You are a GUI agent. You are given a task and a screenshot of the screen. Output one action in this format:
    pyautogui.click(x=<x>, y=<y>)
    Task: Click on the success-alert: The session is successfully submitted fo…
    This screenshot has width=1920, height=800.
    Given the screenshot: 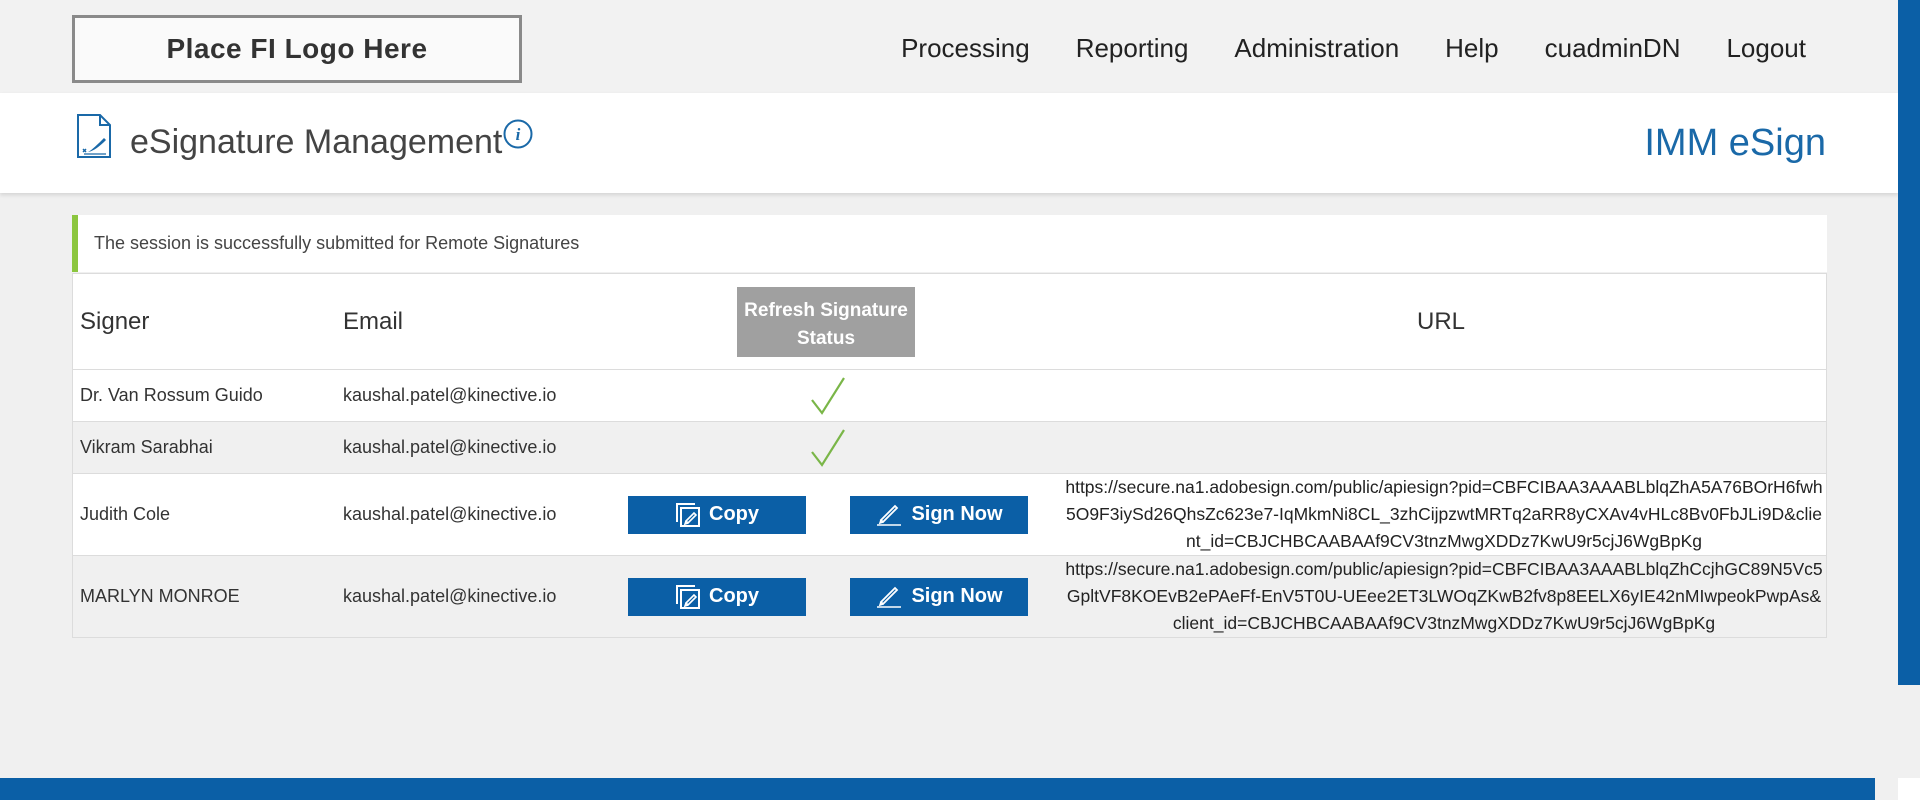 What is the action you would take?
    pyautogui.click(x=949, y=243)
    